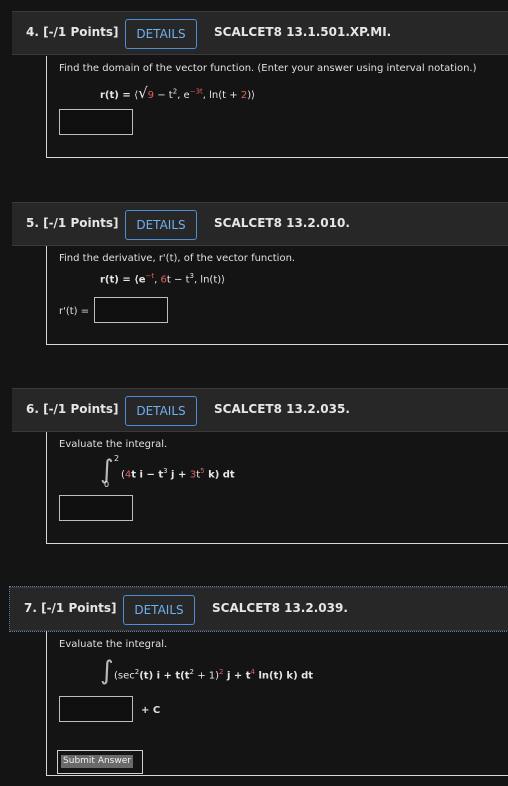 This screenshot has width=508, height=786. What do you see at coordinates (72, 223) in the screenshot?
I see `question-5-points: 5. [-/1 Points]` at bounding box center [72, 223].